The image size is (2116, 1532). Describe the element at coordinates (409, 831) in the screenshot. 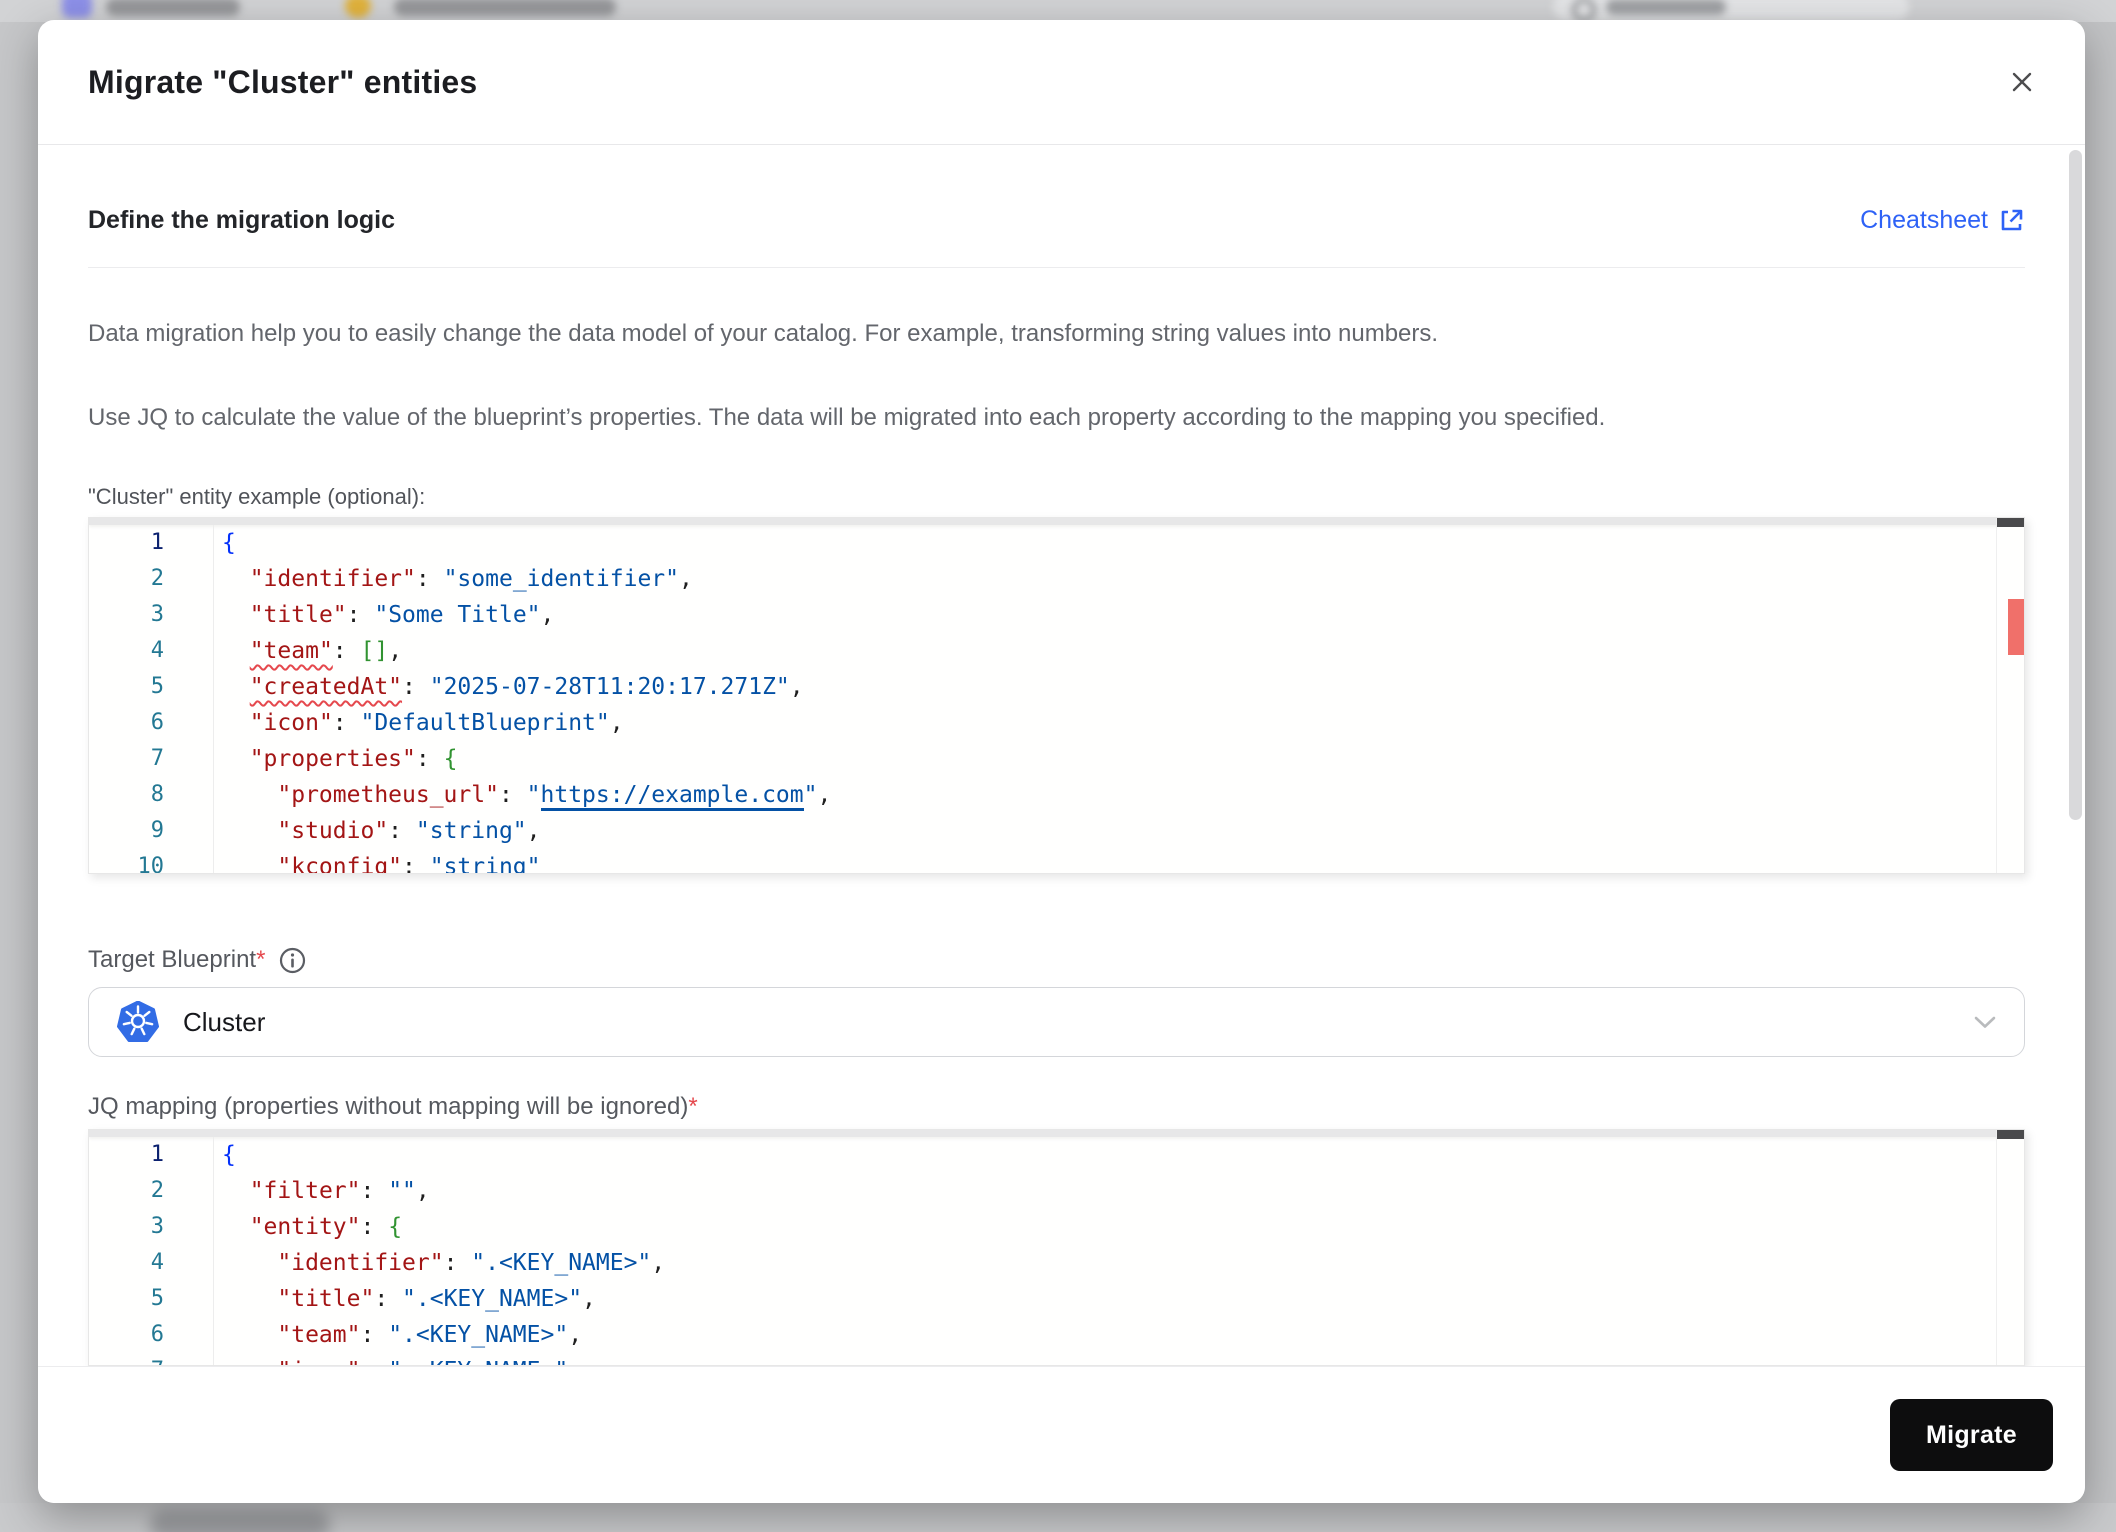

I see `code-text: "studio": "string",` at that location.